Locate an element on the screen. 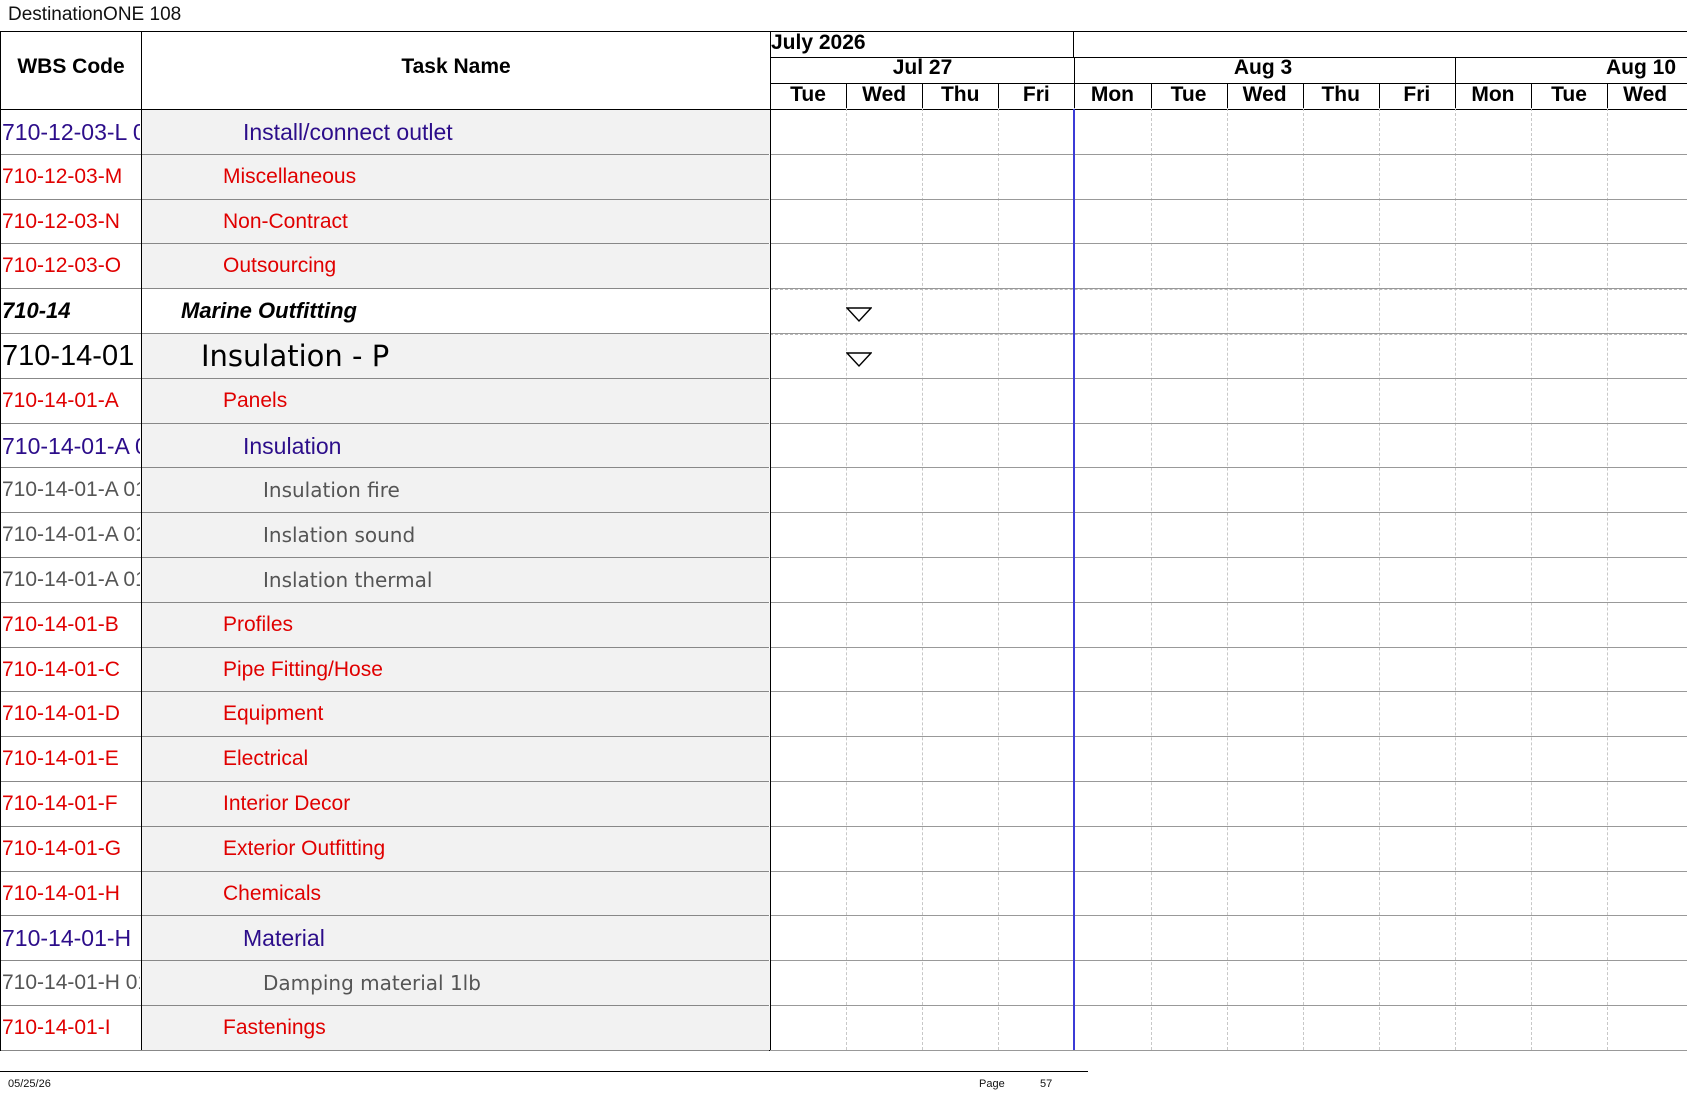  task-name: Non-Contract is located at coordinates (285, 221).